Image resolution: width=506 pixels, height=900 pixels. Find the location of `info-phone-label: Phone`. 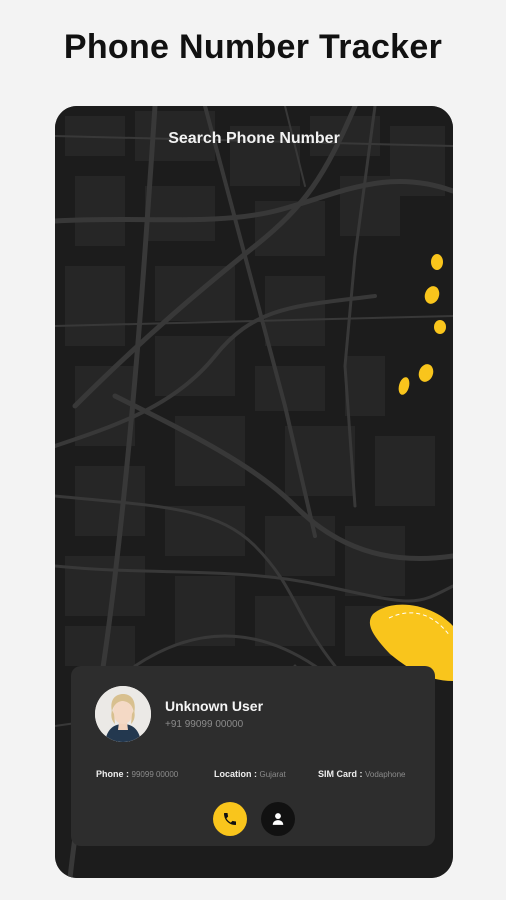

info-phone-label: Phone is located at coordinates (110, 774).